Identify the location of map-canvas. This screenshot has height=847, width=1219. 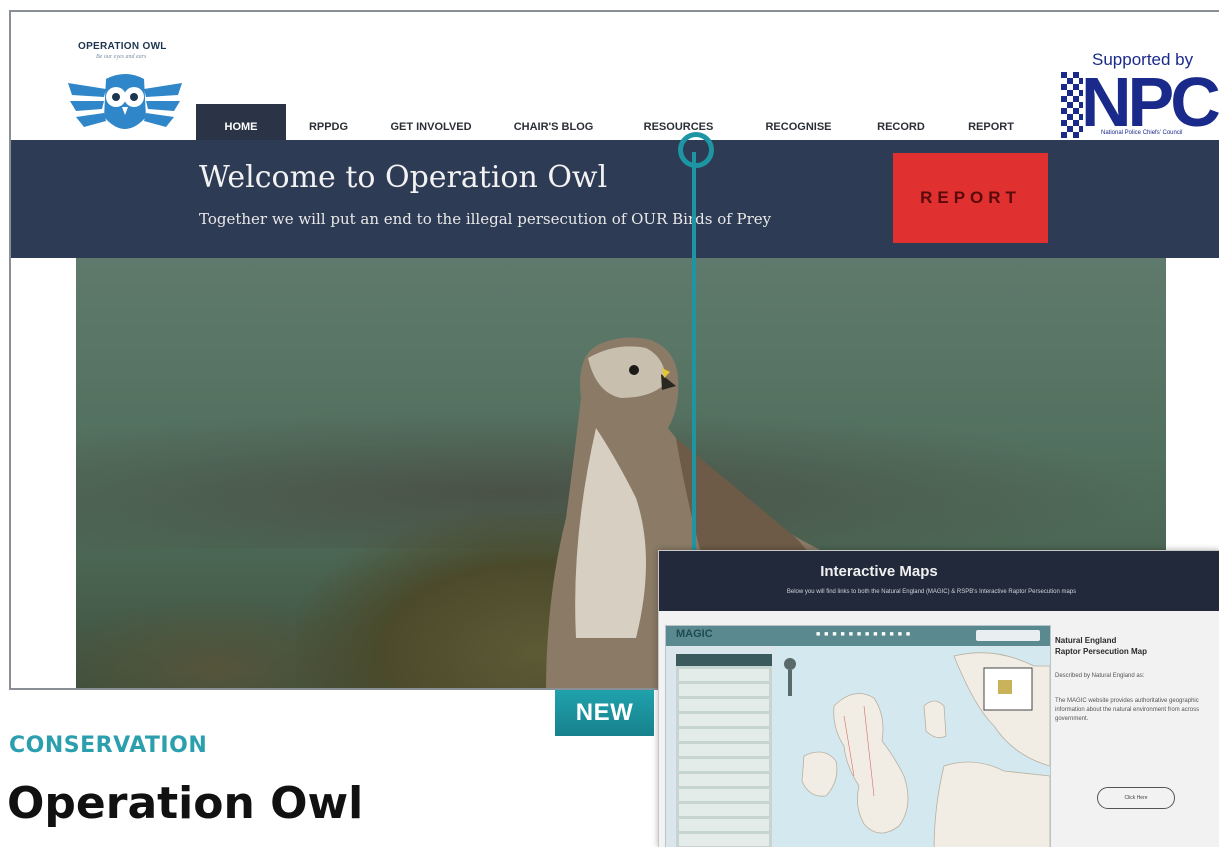
(912, 746).